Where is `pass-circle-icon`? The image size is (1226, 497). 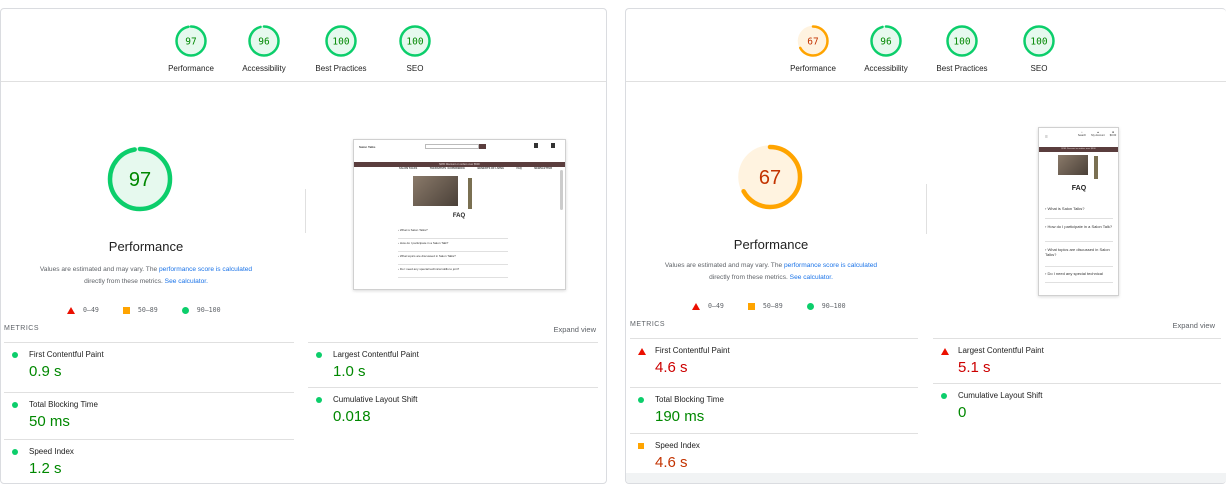
pass-circle-icon is located at coordinates (810, 306).